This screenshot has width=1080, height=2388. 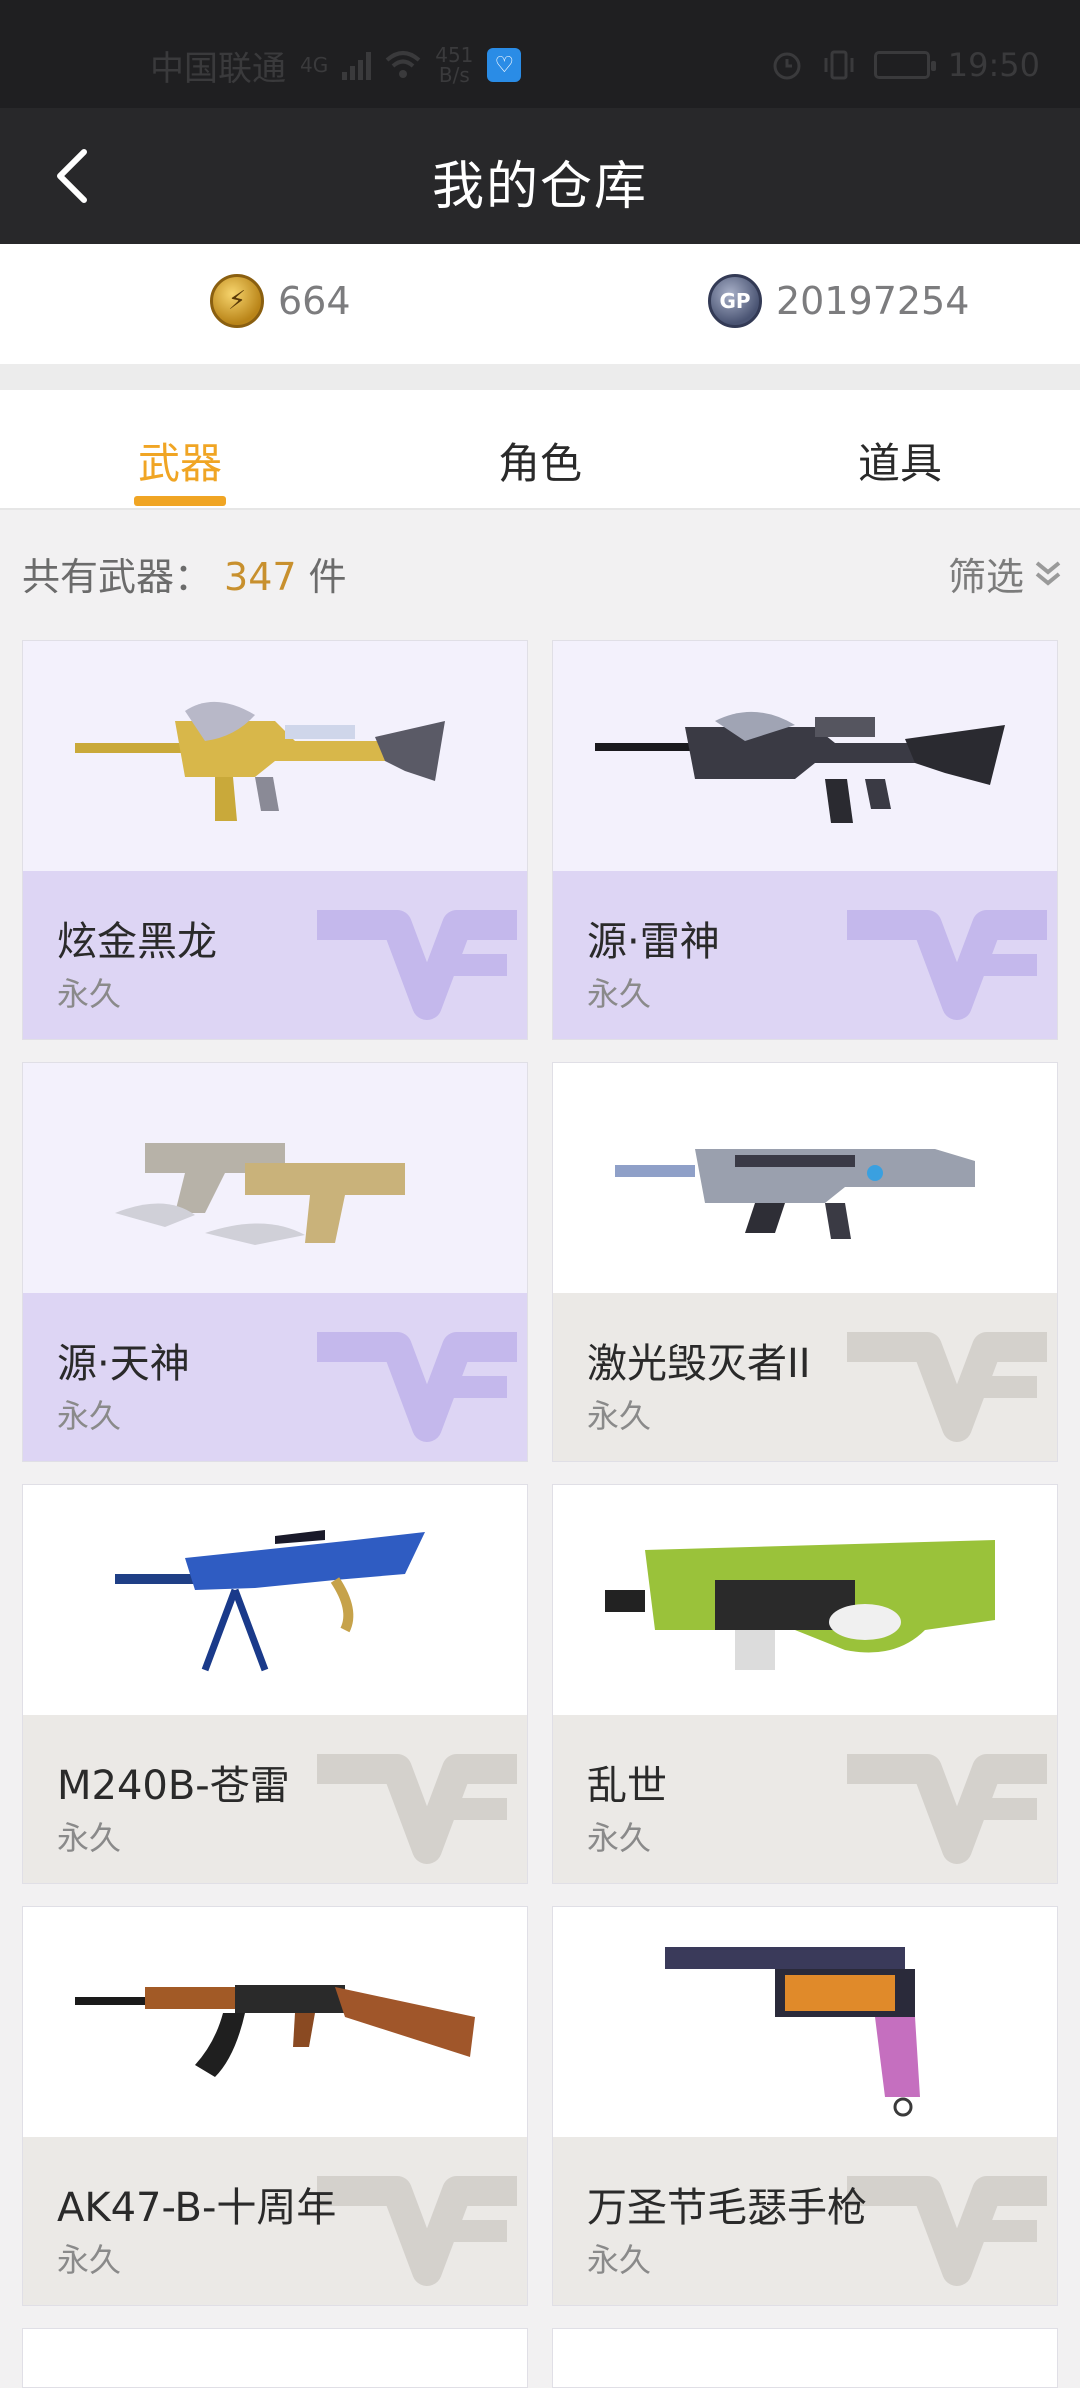 I want to click on net-speed-unit: B/s, so click(x=454, y=75).